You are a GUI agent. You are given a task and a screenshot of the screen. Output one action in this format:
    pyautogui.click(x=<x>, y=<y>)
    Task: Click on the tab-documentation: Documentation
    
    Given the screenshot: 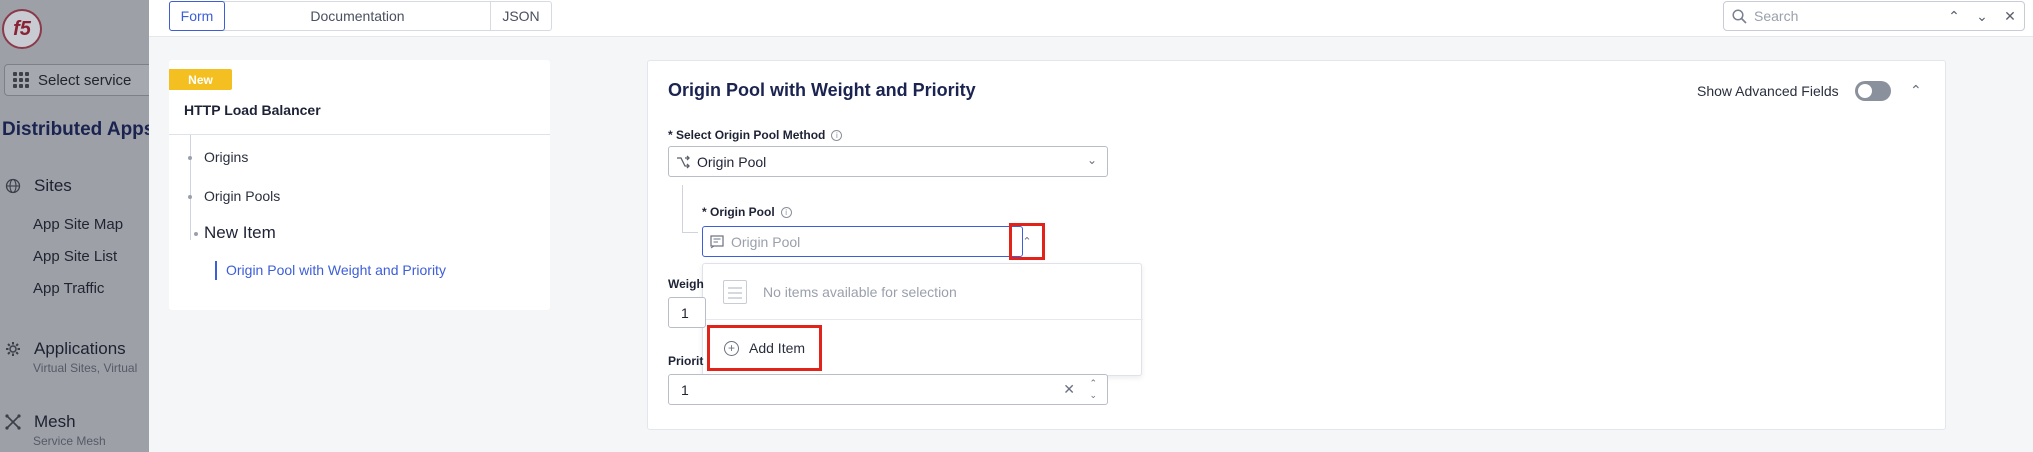 What is the action you would take?
    pyautogui.click(x=358, y=16)
    